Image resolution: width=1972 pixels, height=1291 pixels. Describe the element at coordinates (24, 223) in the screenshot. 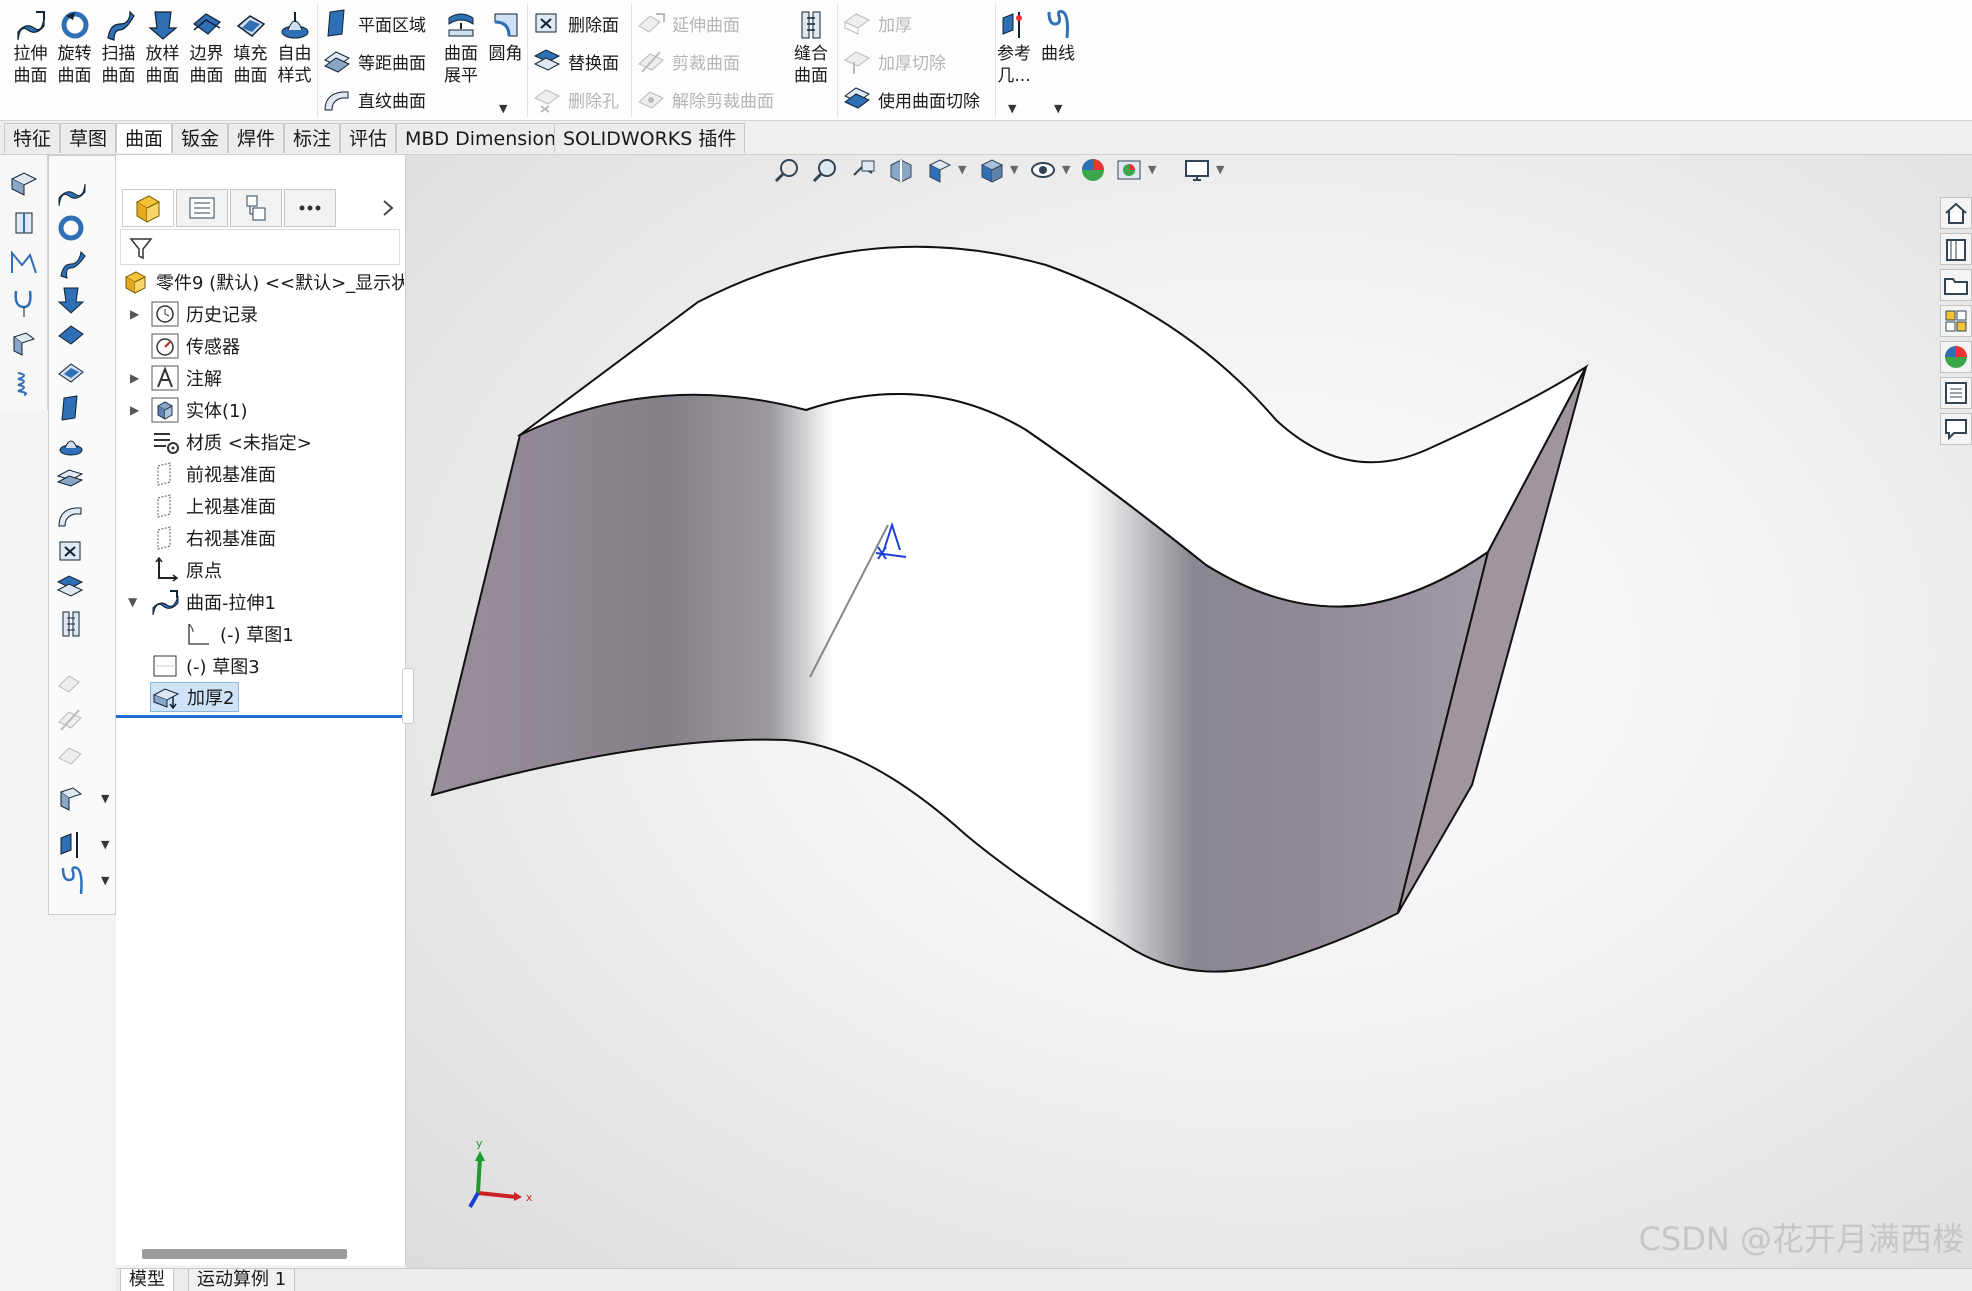

I see `extrude-icon` at that location.